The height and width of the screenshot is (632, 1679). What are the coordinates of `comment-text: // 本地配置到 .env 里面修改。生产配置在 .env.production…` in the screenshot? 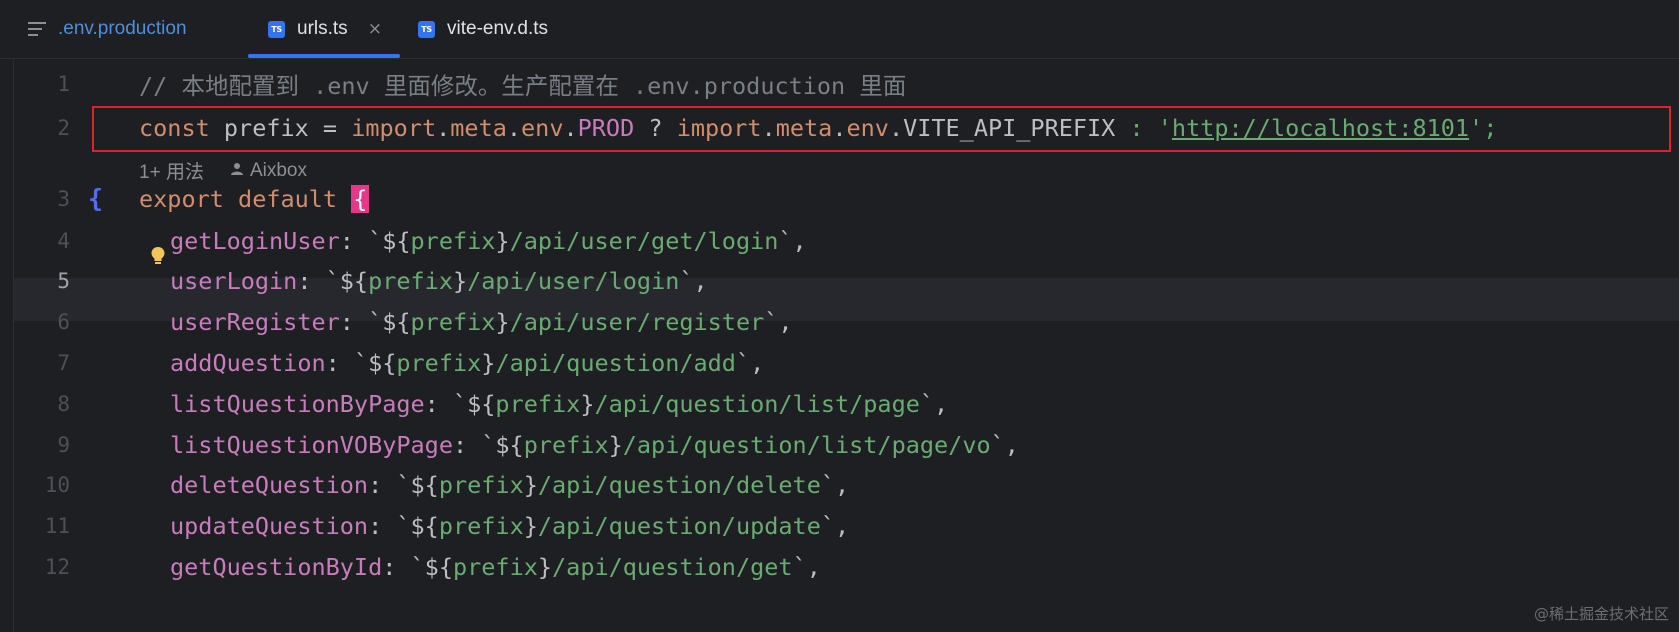 It's located at (523, 85).